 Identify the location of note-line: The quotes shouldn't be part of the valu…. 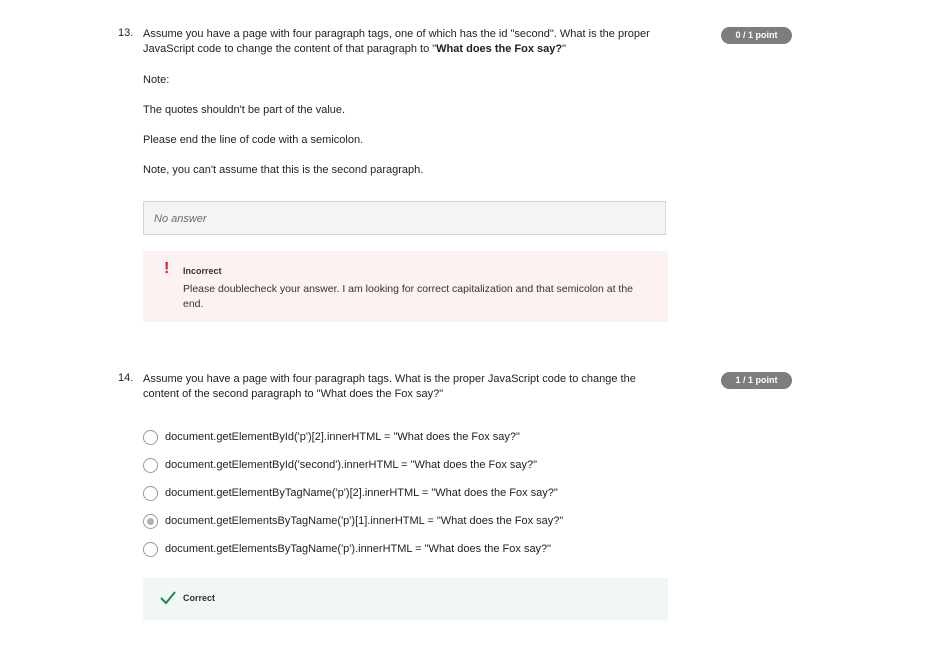
(244, 110).